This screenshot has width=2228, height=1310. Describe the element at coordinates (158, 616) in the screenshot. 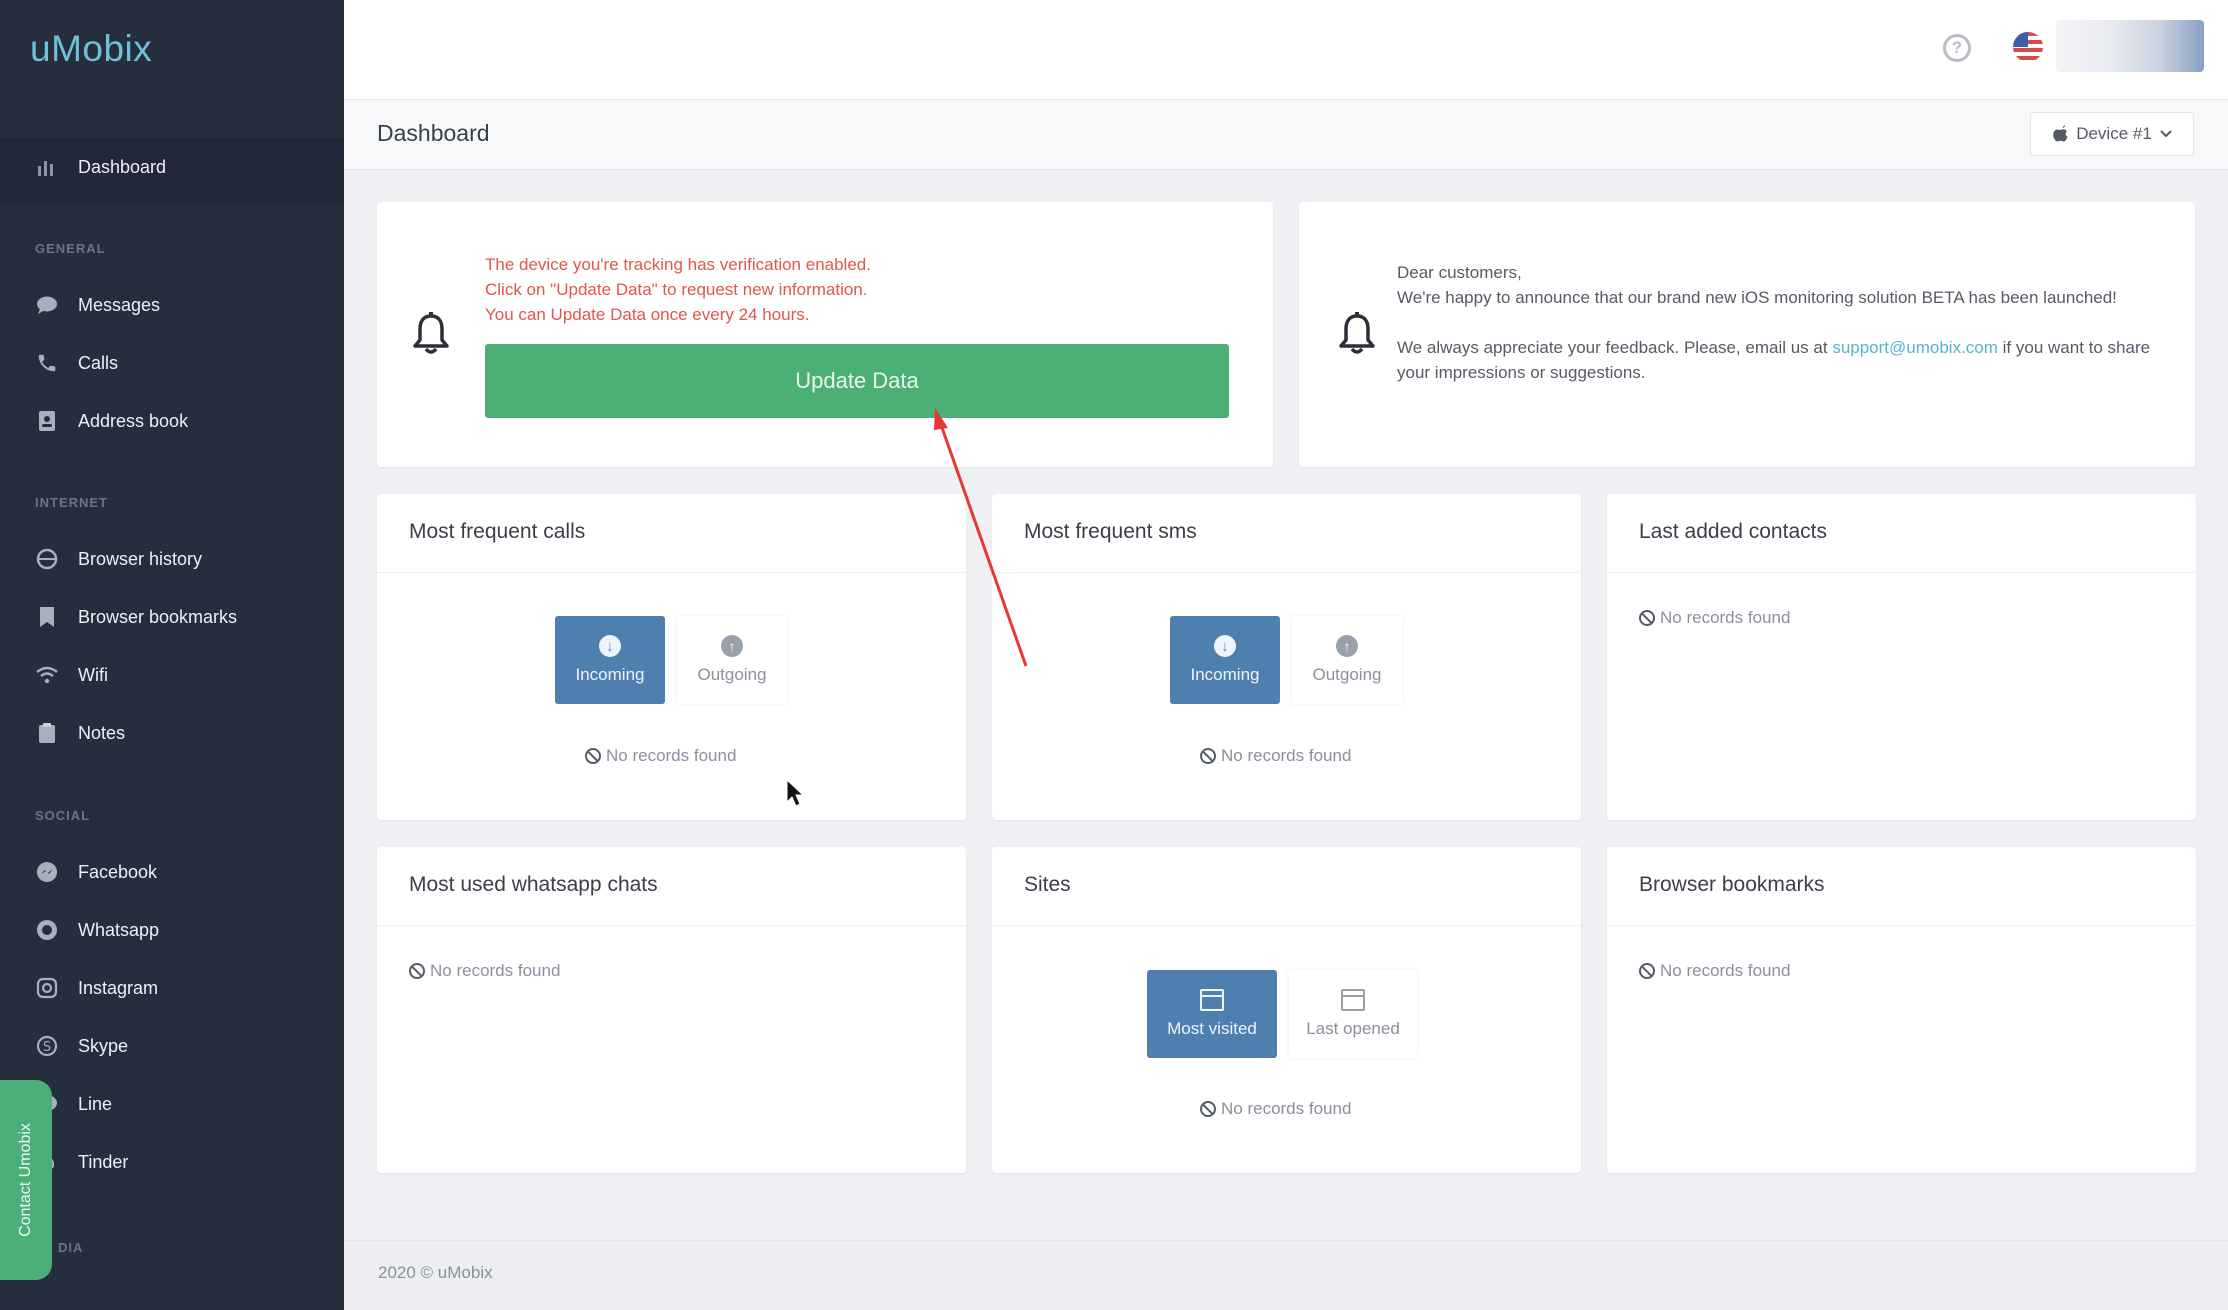

I see `sidebar-item-label: Browser bookmarks` at that location.